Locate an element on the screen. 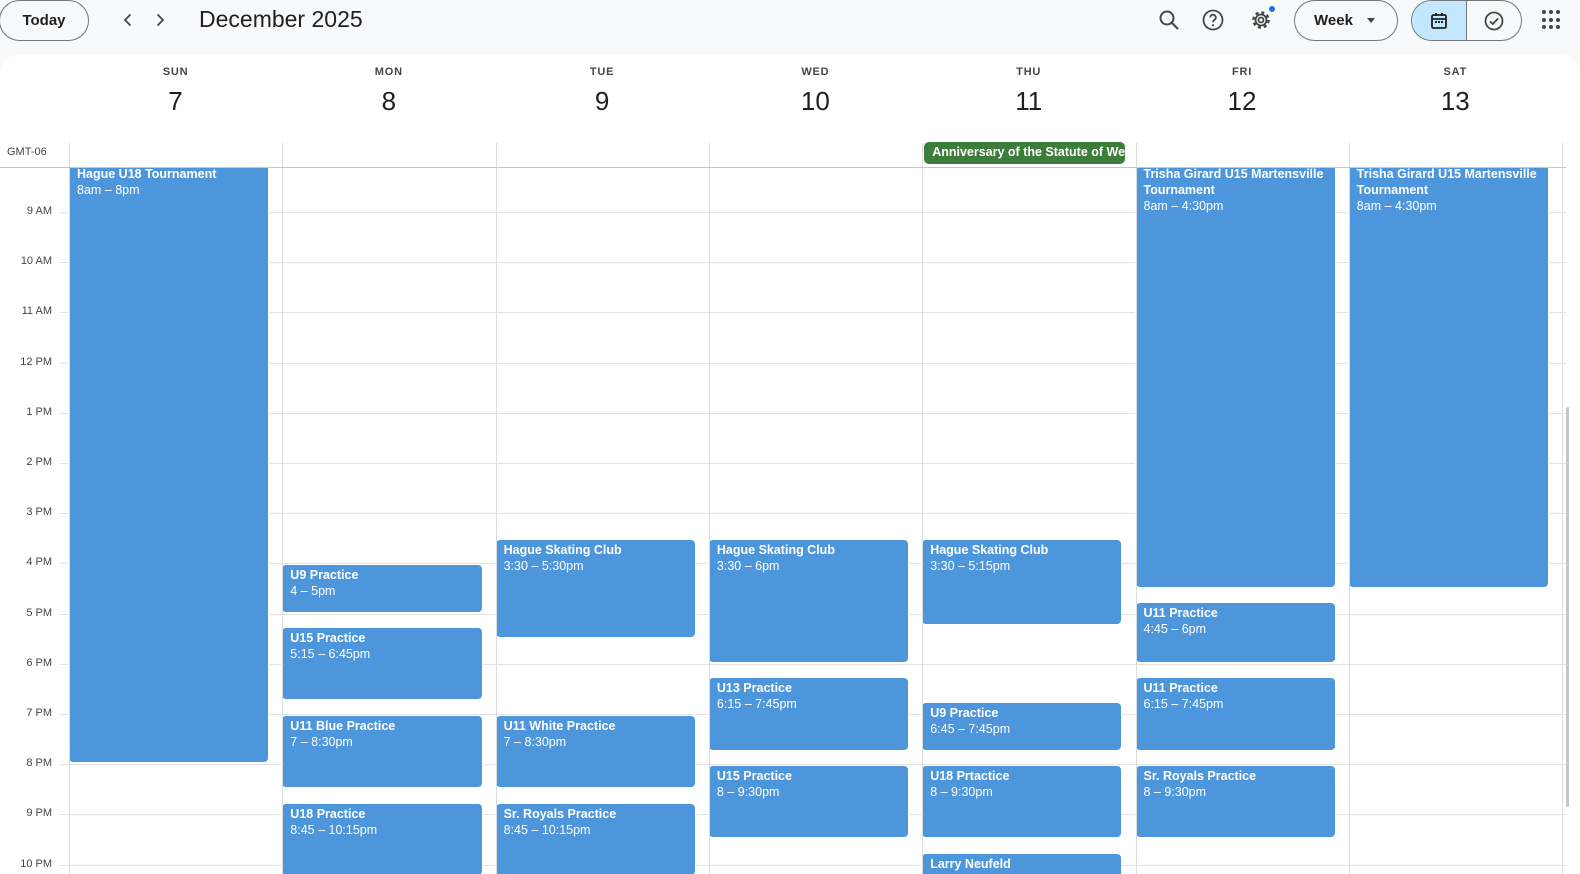 Image resolution: width=1580 pixels, height=874 pixels. notification-dot is located at coordinates (1272, 9).